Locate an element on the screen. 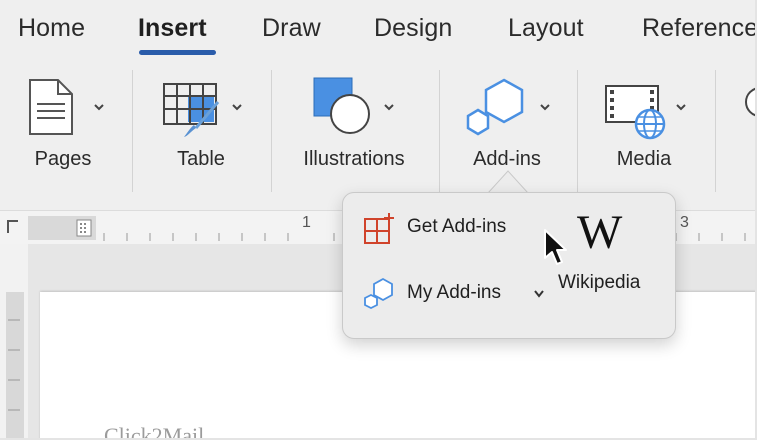  ribbon-tabs: Home Insert Draw Design Layout Reference is located at coordinates (377, 31).